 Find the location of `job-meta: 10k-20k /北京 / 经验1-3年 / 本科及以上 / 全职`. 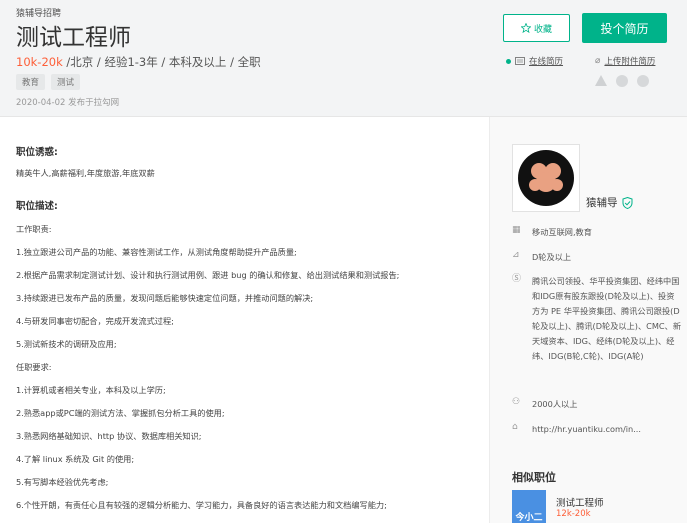

job-meta: 10k-20k /北京 / 经验1-3年 / 本科及以上 / 全职 is located at coordinates (138, 62).